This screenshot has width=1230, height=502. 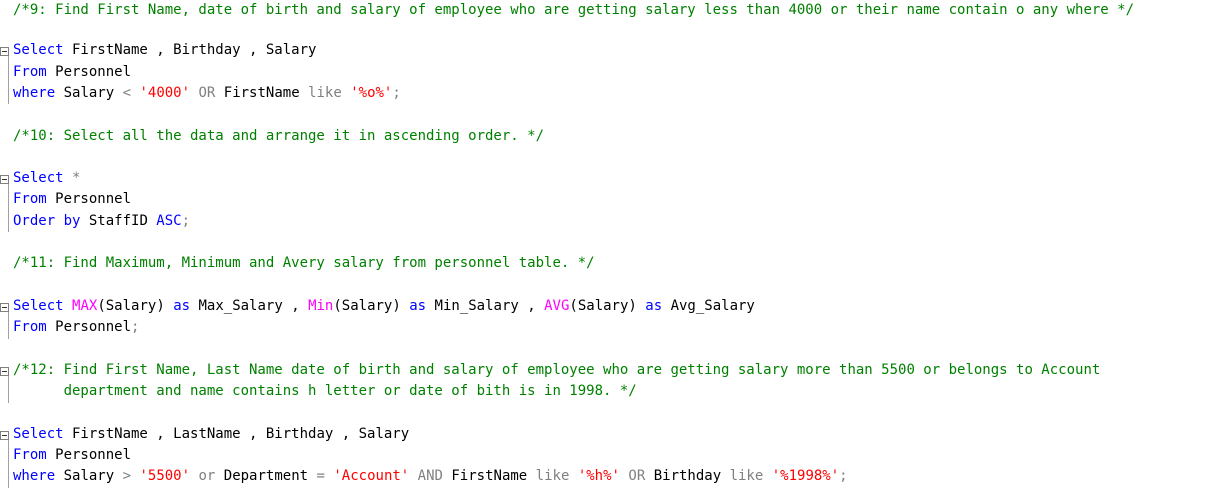 What do you see at coordinates (321, 306) in the screenshot?
I see `function-min: Min` at bounding box center [321, 306].